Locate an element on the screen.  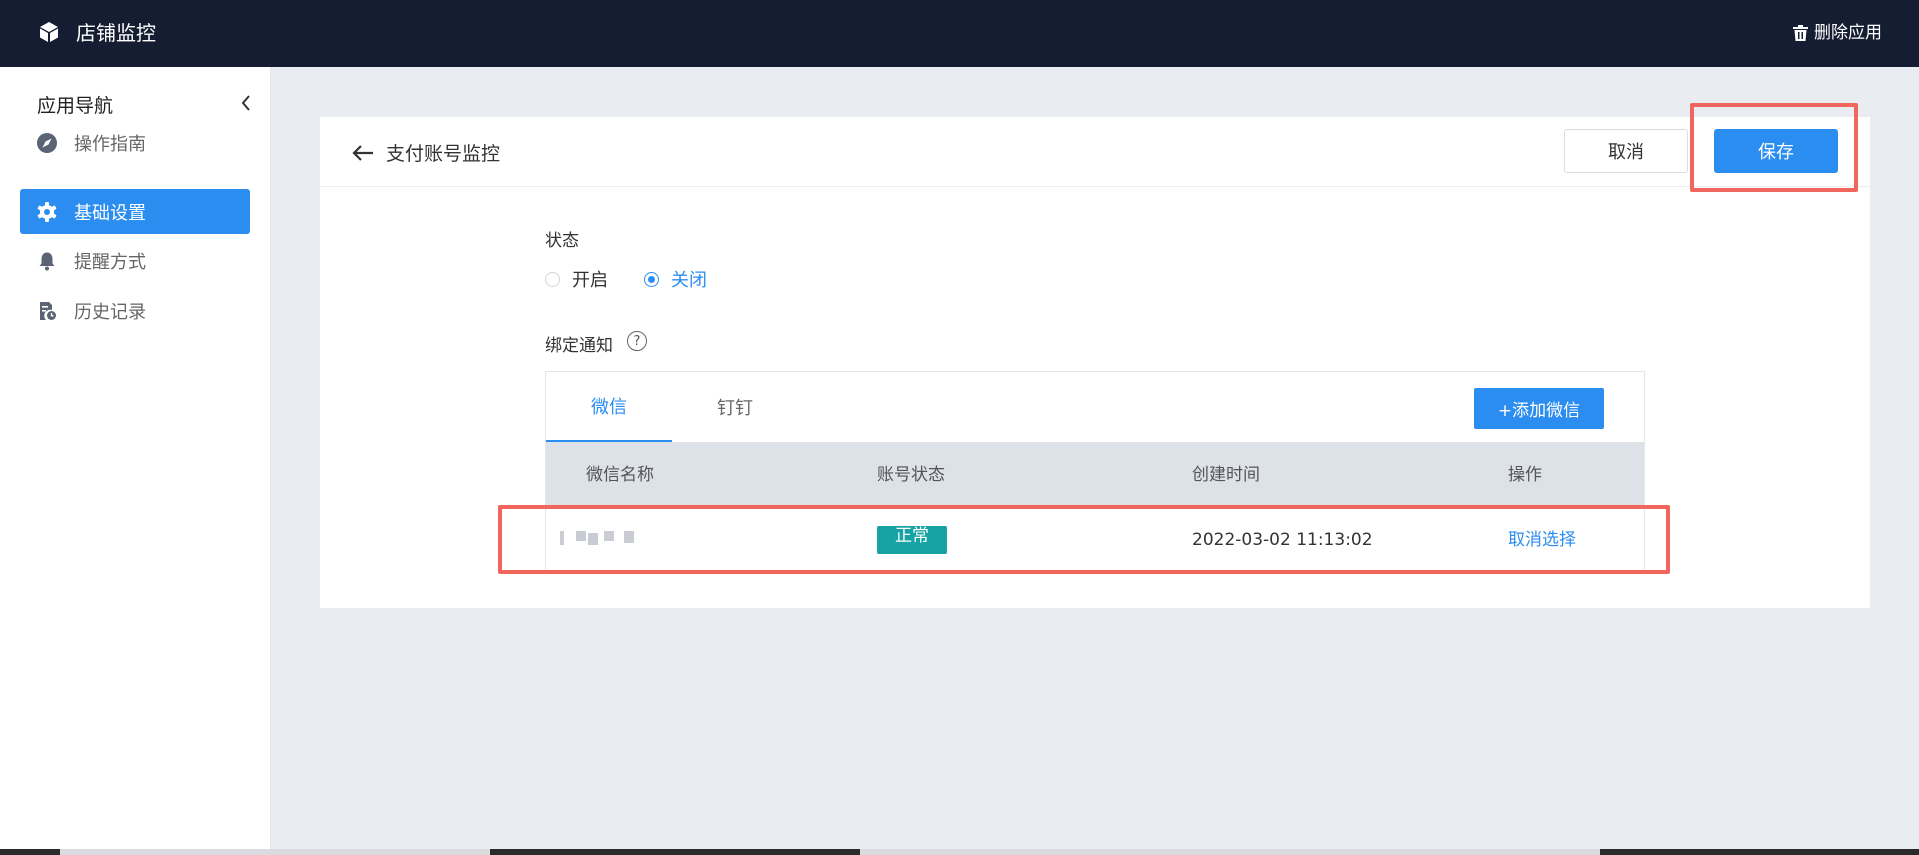
compass-icon is located at coordinates (47, 143).